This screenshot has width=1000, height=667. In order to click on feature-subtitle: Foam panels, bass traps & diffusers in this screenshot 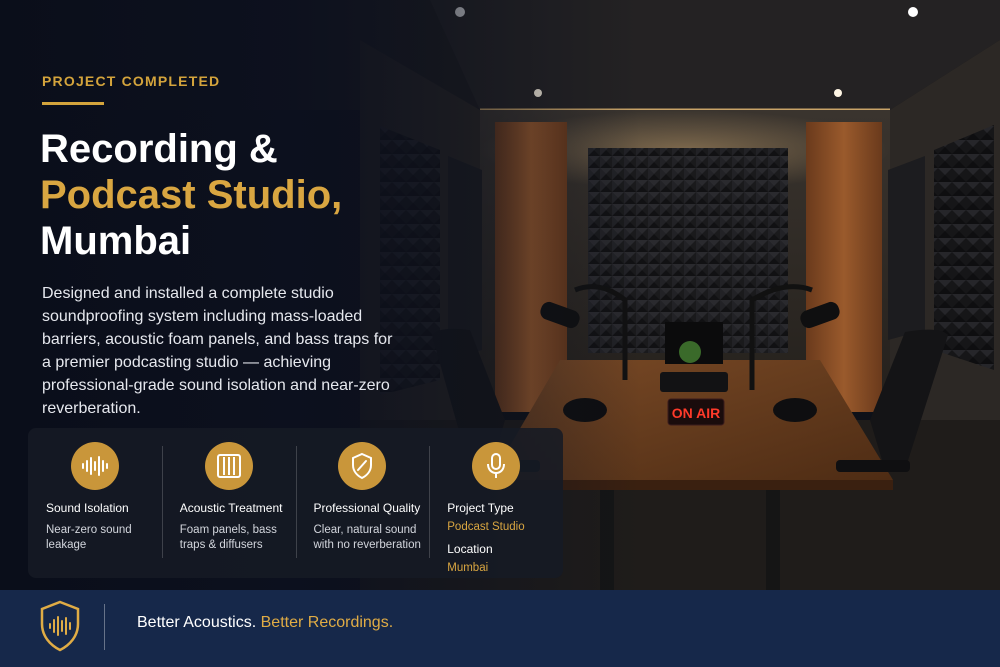, I will do `click(228, 537)`.